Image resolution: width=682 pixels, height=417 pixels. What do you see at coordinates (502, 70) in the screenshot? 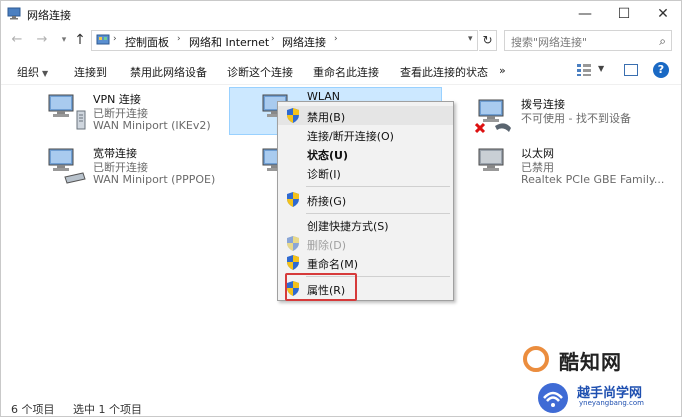
I see `more-commands-button: »` at bounding box center [502, 70].